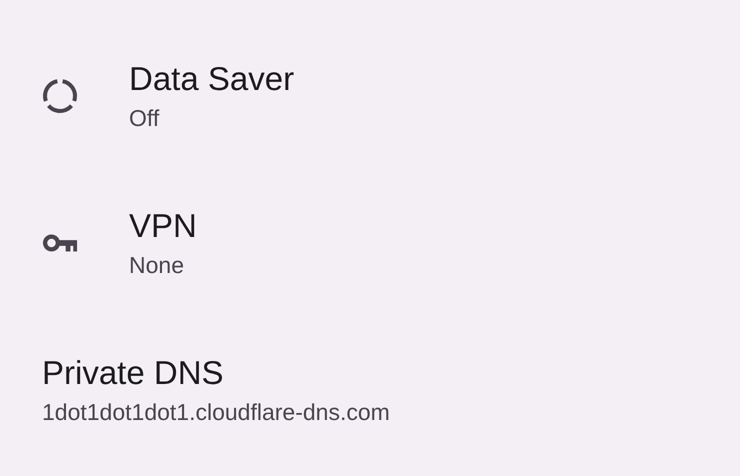 The width and height of the screenshot is (740, 476). What do you see at coordinates (163, 226) in the screenshot?
I see `setting-title: VPN` at bounding box center [163, 226].